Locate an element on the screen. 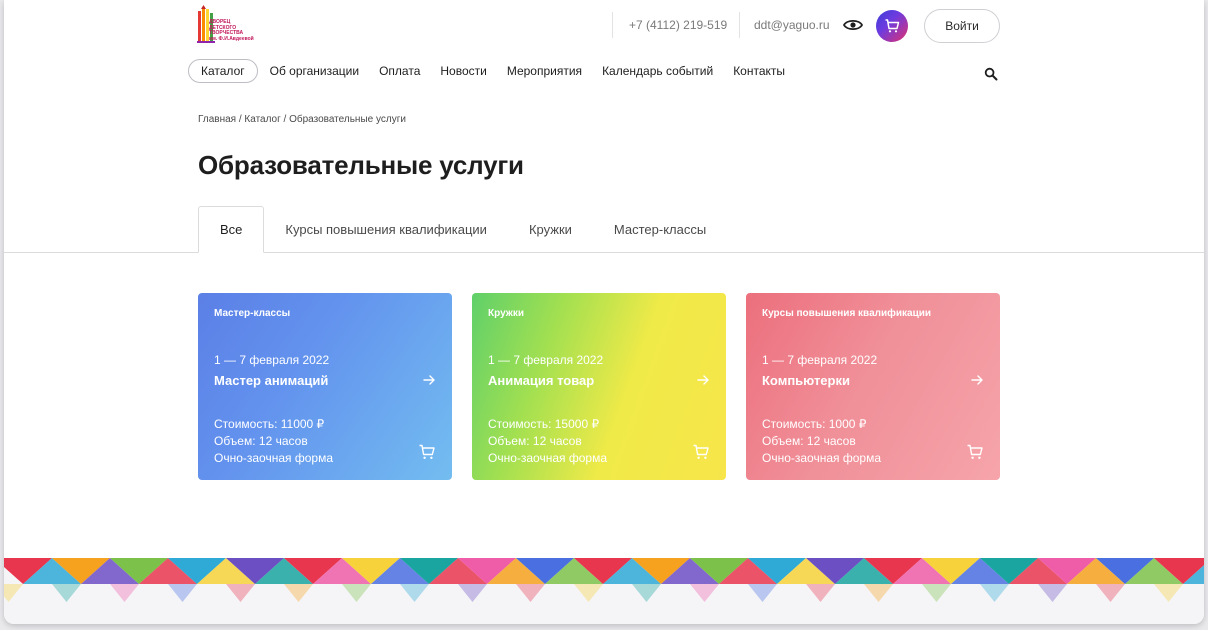 This screenshot has height=630, width=1208. page-title: Образовательные услуги is located at coordinates (361, 165).